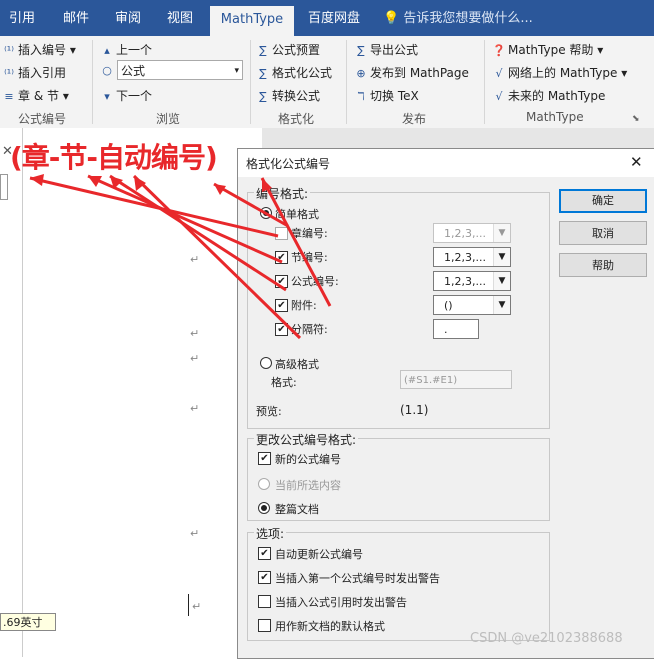 The image size is (654, 659). I want to click on annotation-arrows, so click(180, 257).